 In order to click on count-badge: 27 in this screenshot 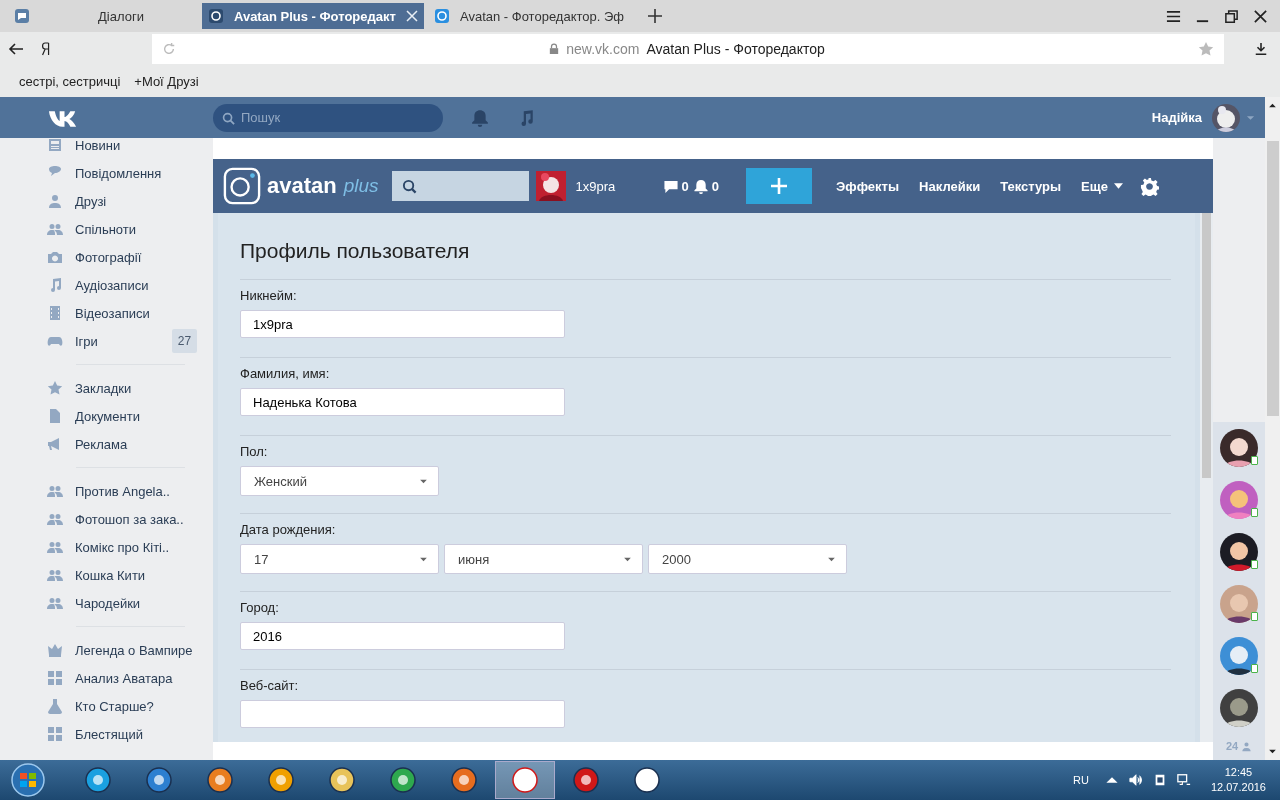, I will do `click(184, 341)`.